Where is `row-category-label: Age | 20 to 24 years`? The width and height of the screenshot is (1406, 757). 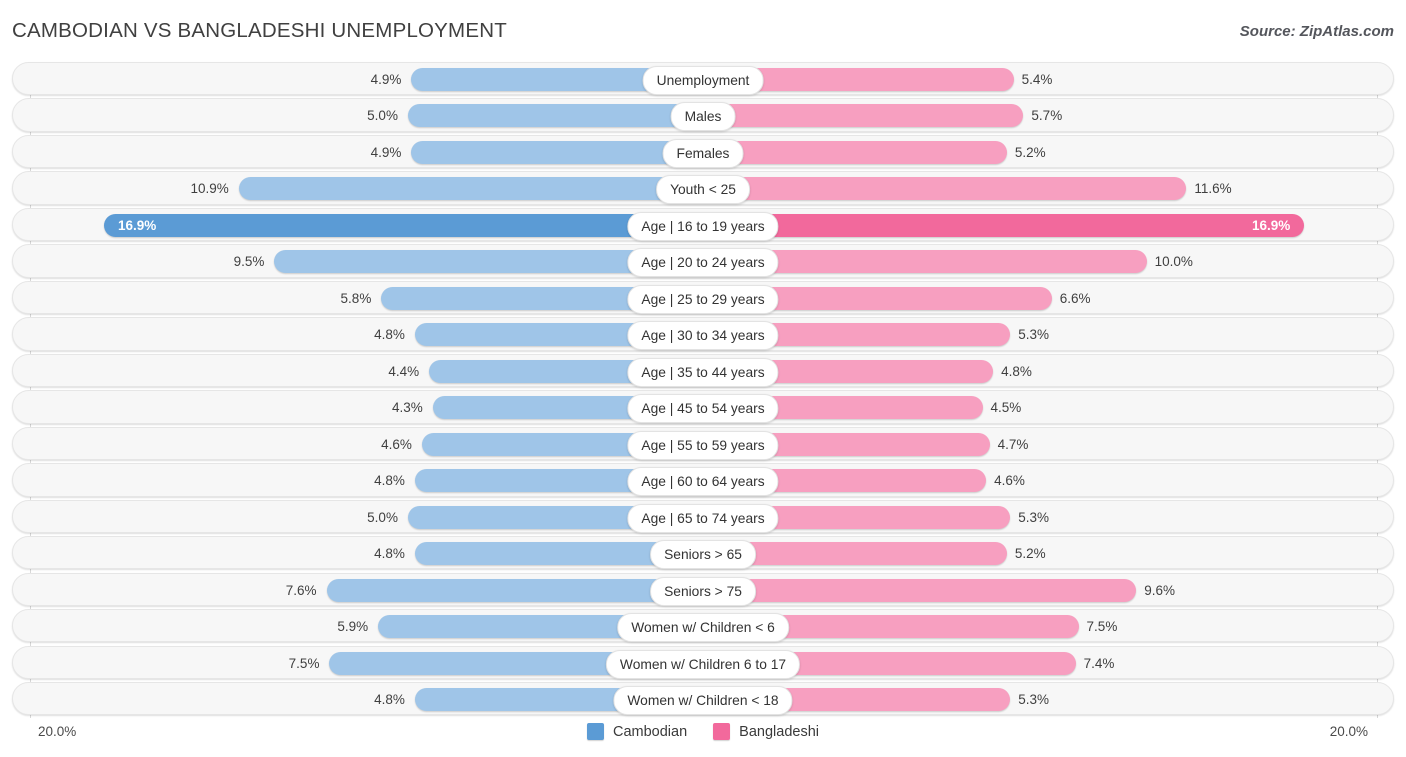 row-category-label: Age | 20 to 24 years is located at coordinates (703, 263).